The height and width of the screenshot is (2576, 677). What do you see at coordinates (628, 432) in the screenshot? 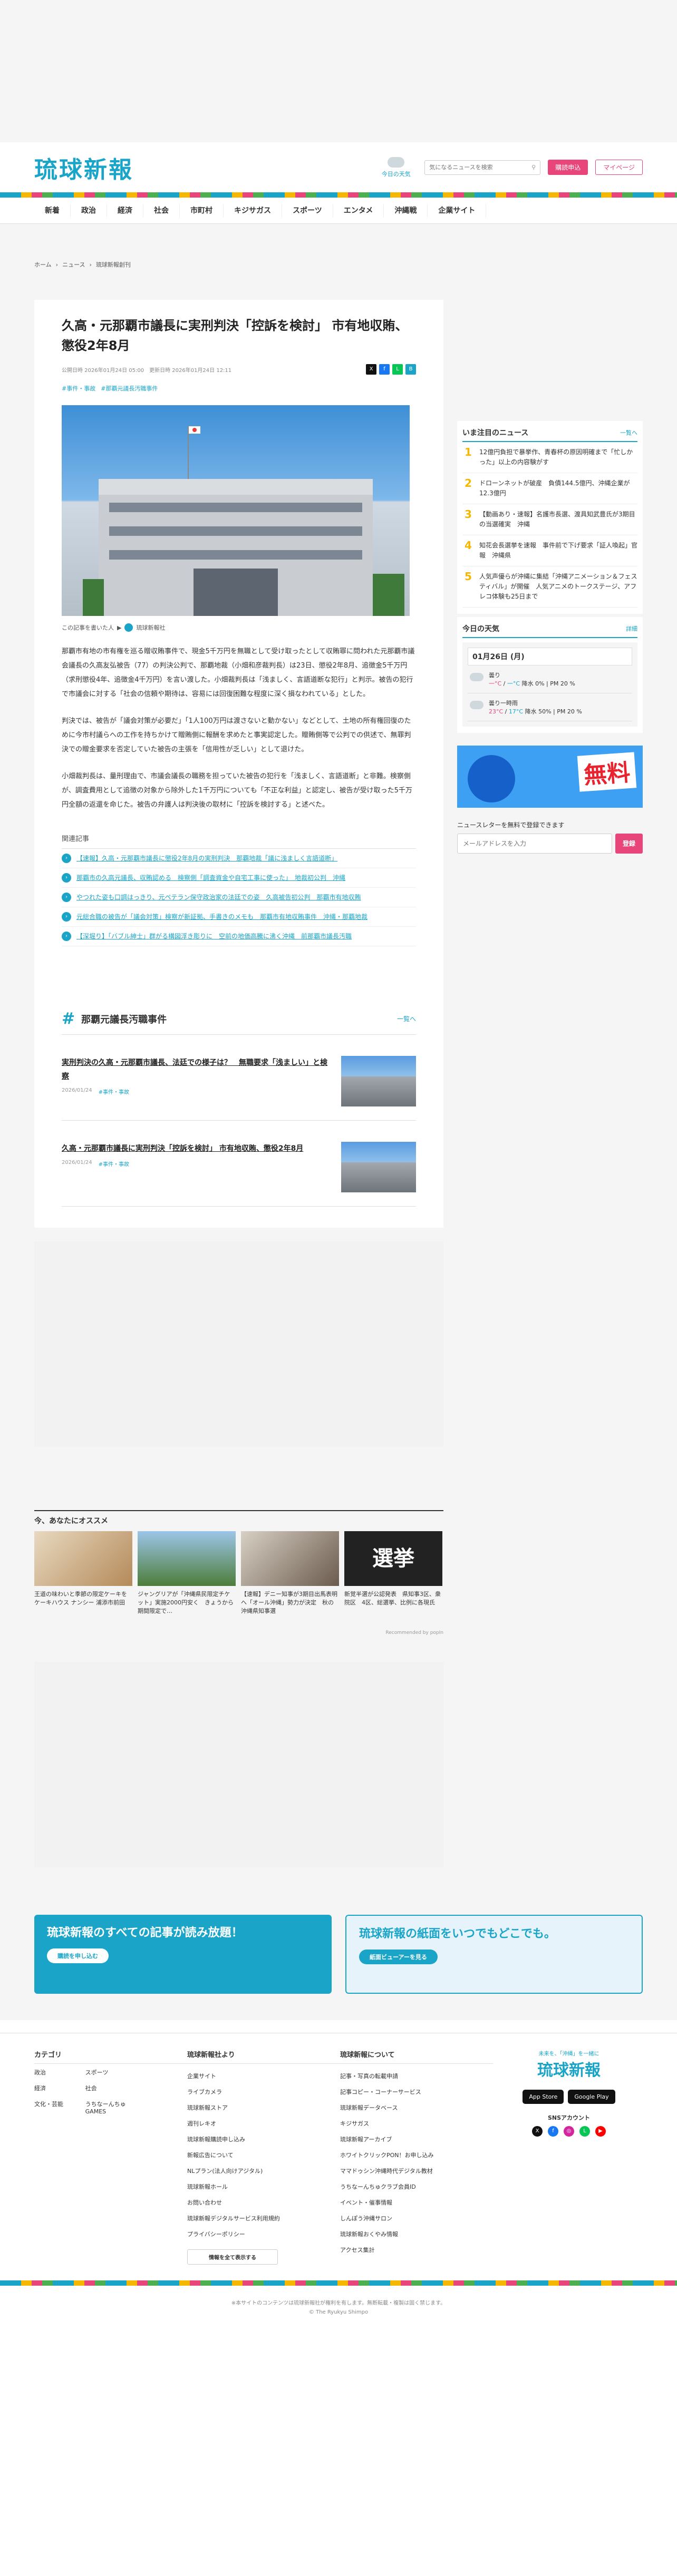
I see `ranking-more-link: 一覧へ` at bounding box center [628, 432].